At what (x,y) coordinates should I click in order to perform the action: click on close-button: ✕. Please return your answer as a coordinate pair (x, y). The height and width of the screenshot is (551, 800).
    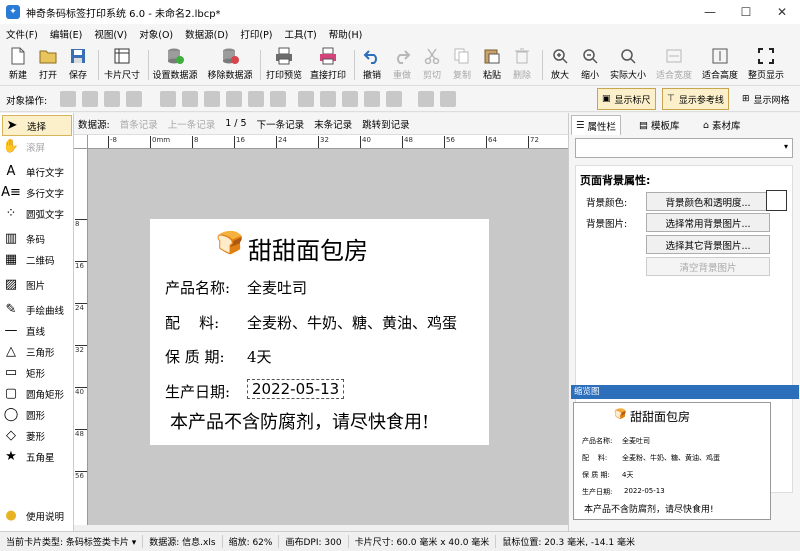
    Looking at the image, I should click on (782, 12).